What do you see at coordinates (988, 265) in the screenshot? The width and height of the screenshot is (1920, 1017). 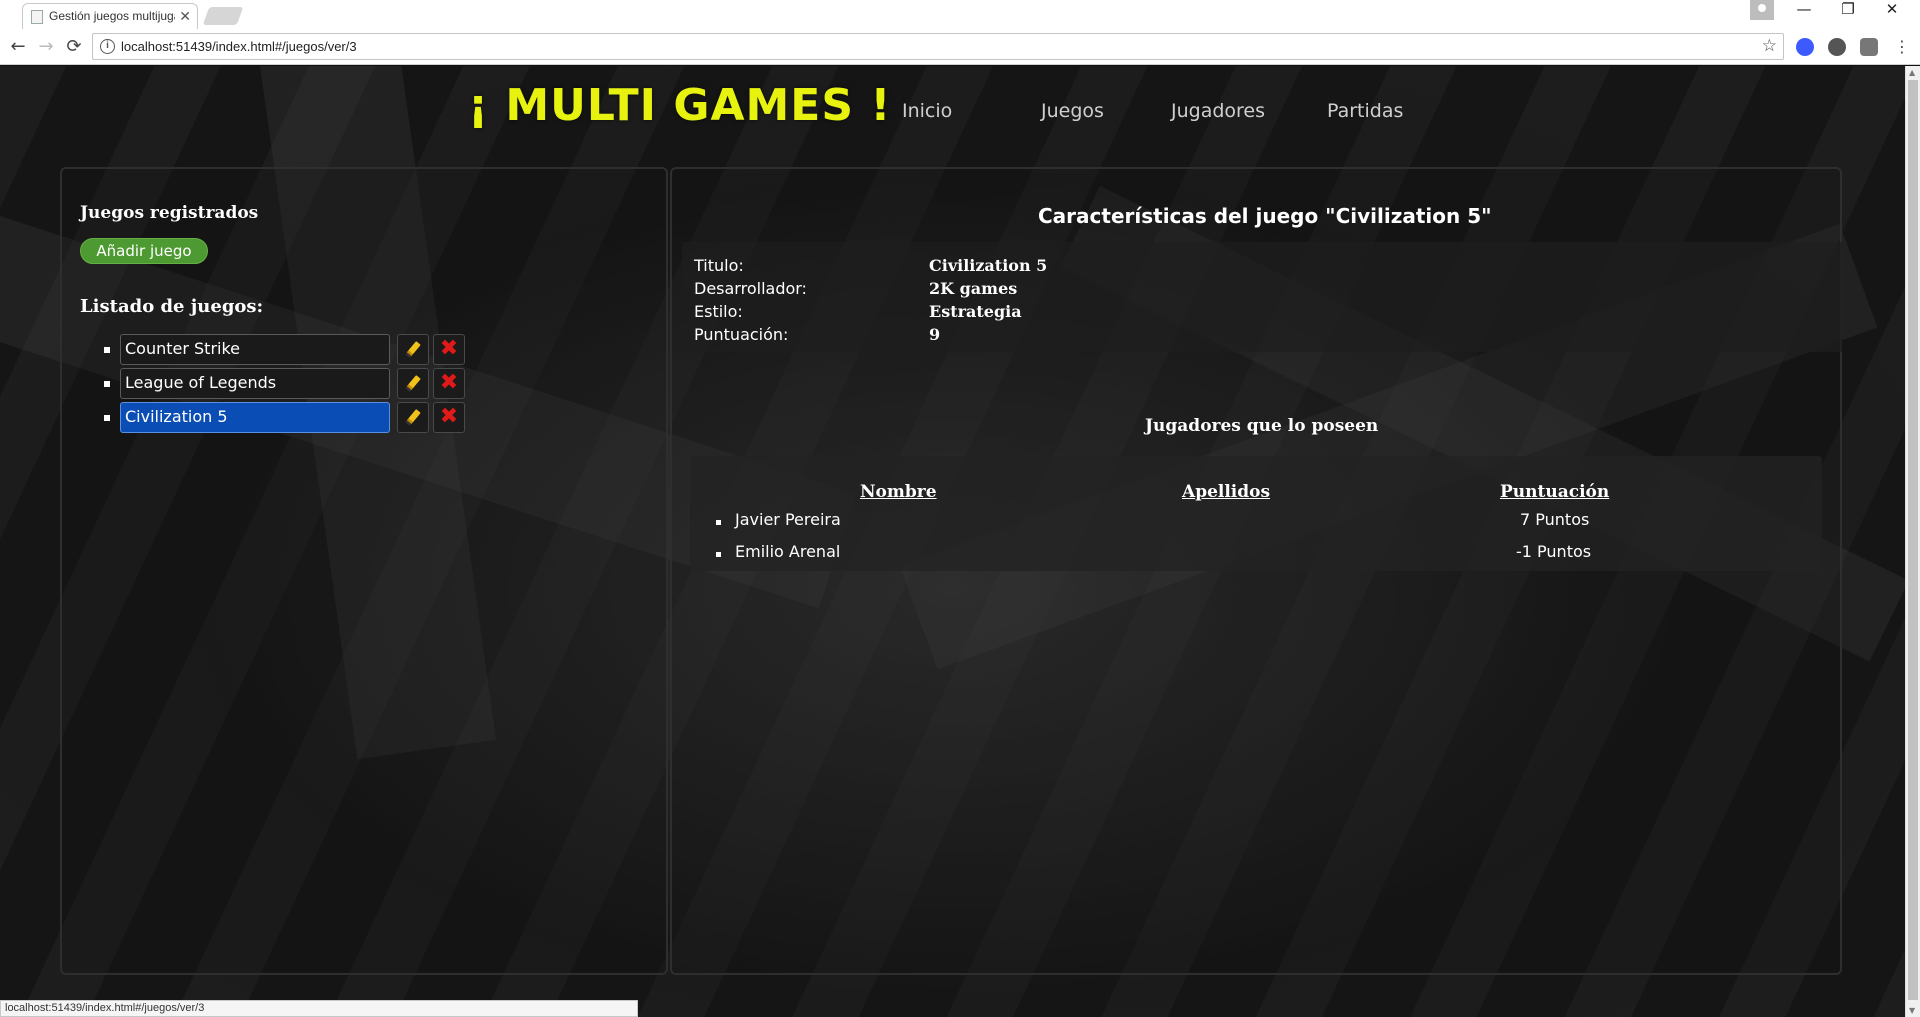 I see `field-value: Civilization 5` at bounding box center [988, 265].